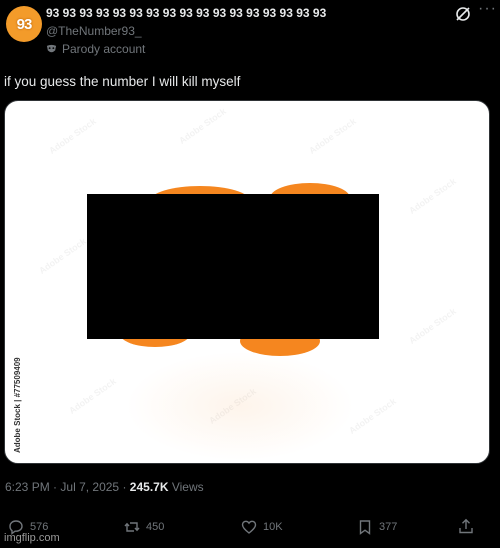 This screenshot has width=500, height=548. Describe the element at coordinates (149, 487) in the screenshot. I see `views-count: 245.7K` at that location.